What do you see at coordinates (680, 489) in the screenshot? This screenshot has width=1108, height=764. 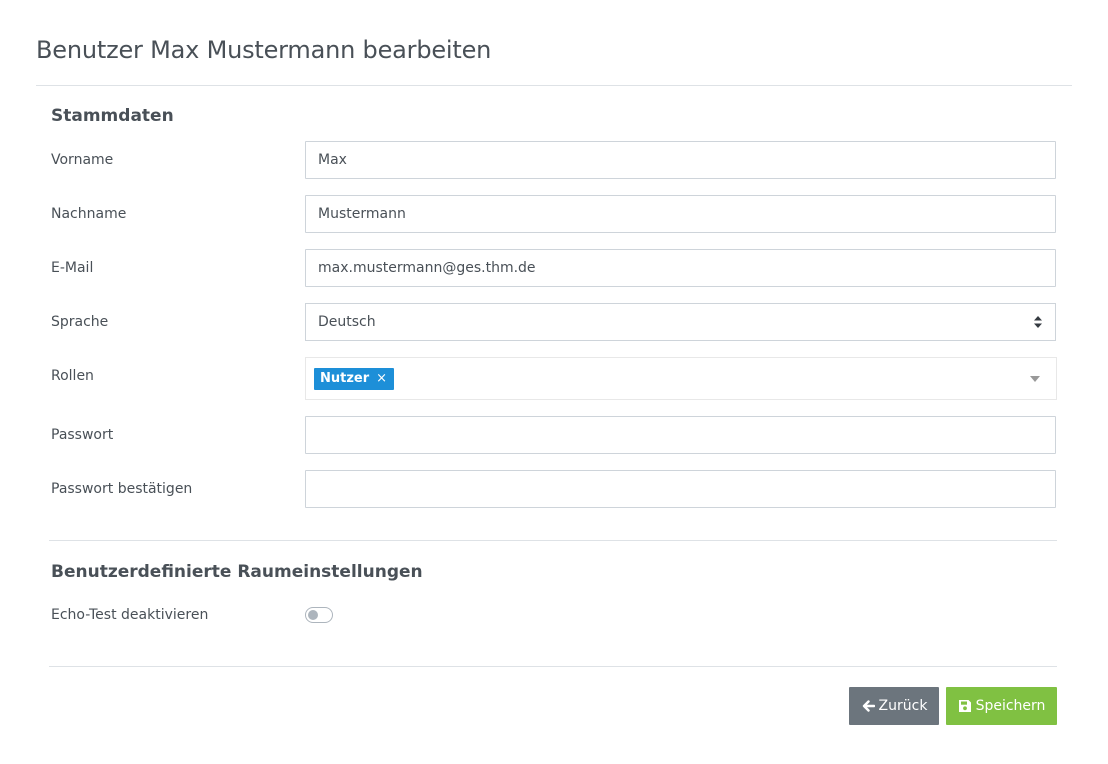 I see `password-confirm-input` at bounding box center [680, 489].